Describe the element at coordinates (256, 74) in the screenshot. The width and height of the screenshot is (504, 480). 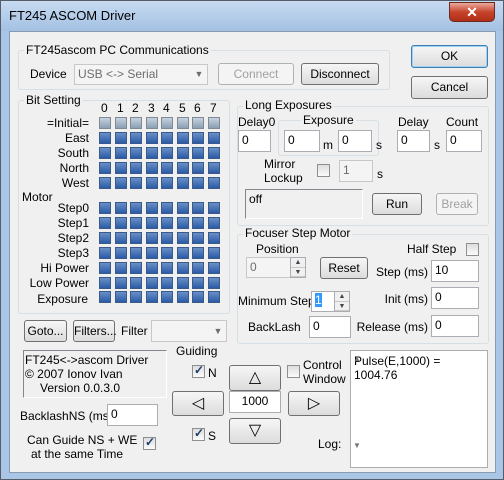
I see `connect-button: Connect` at that location.